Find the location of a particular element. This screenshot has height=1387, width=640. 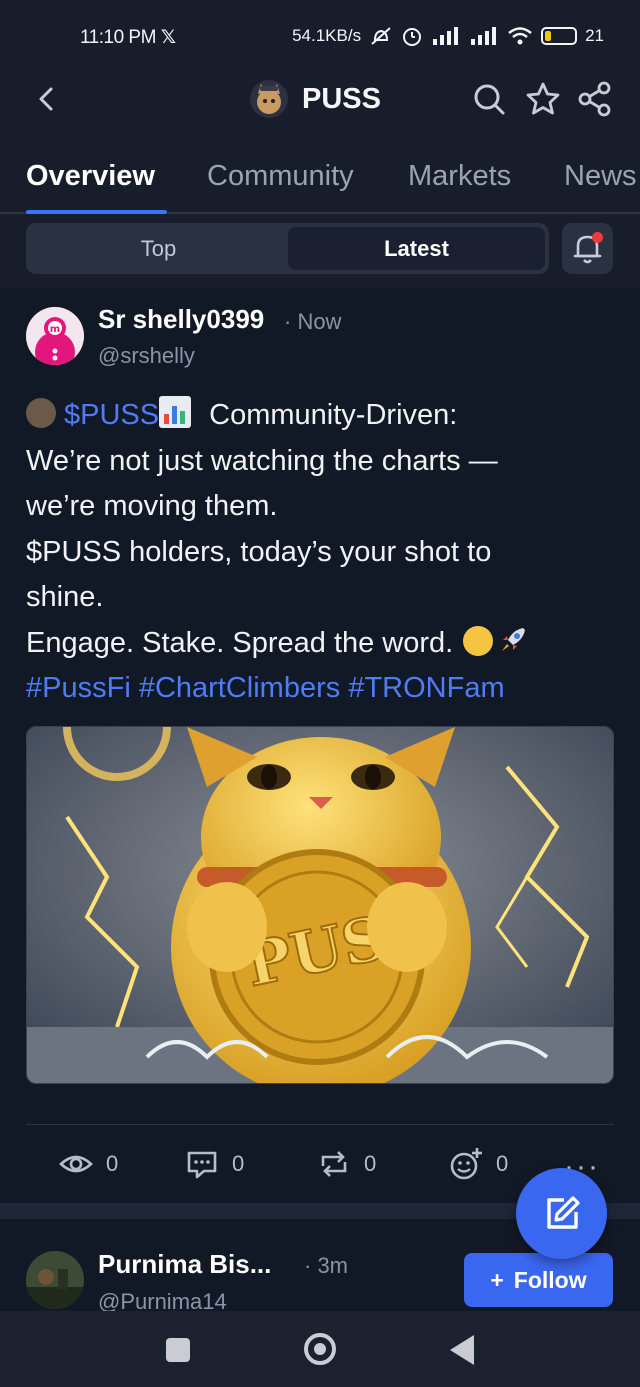

bell-icon is located at coordinates (587, 249).